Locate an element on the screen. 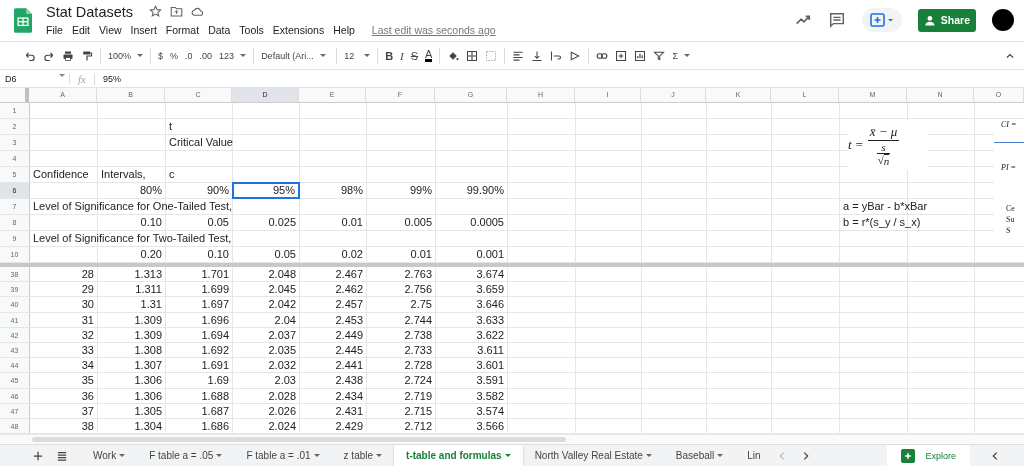 This screenshot has height=466, width=1024. document-title: Stat Datasets is located at coordinates (90, 11).